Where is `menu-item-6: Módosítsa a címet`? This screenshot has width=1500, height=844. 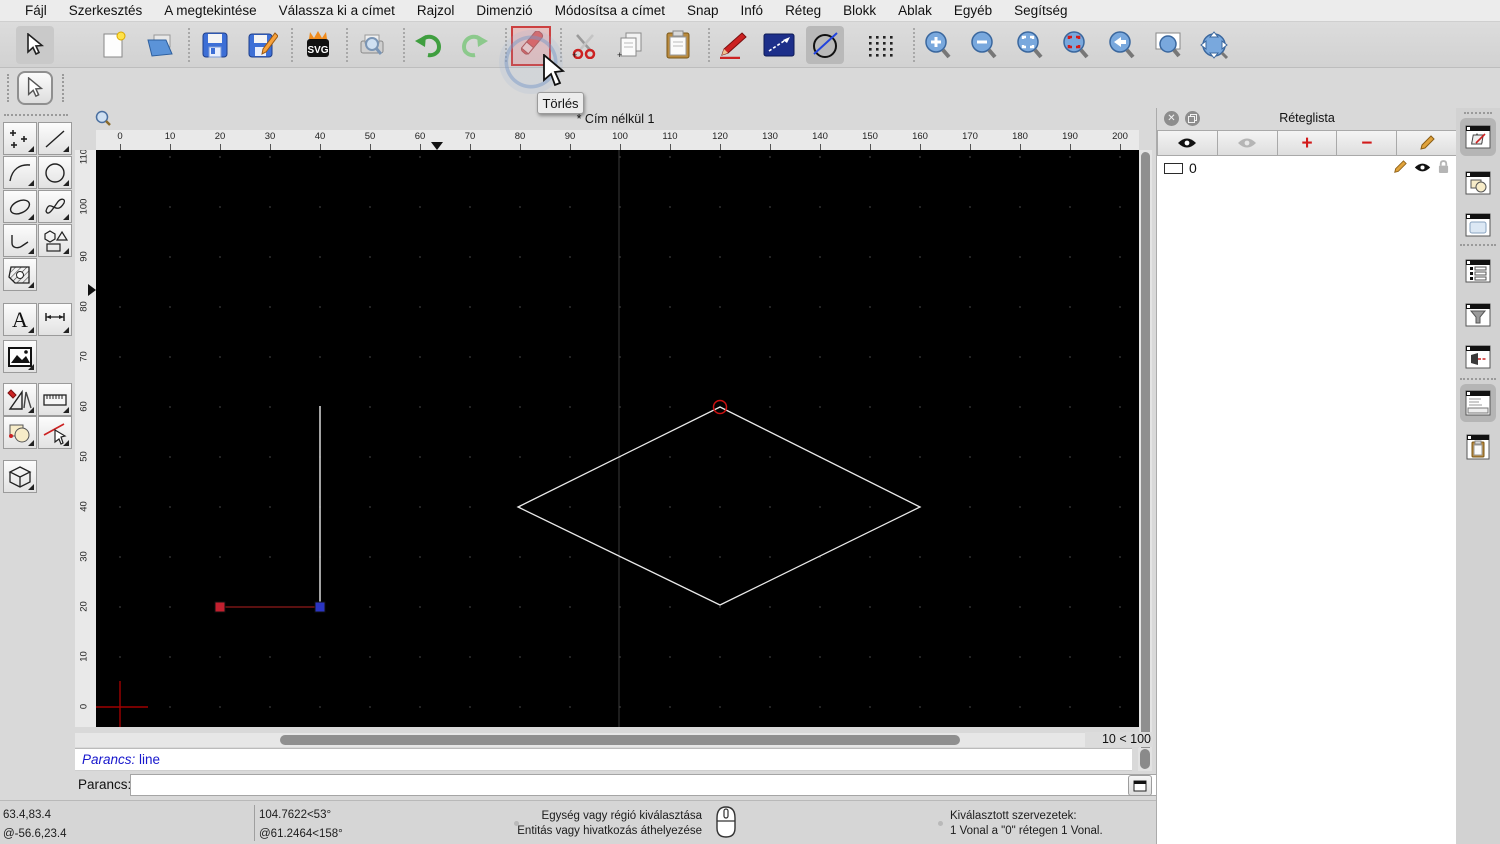 menu-item-6: Módosítsa a címet is located at coordinates (610, 10).